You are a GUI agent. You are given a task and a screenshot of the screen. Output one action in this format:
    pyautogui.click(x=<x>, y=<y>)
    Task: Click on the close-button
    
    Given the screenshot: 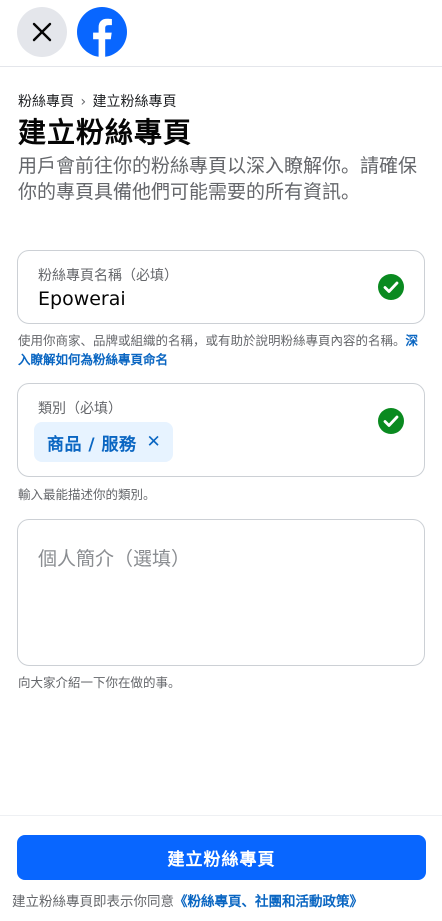 What is the action you would take?
    pyautogui.click(x=42, y=32)
    